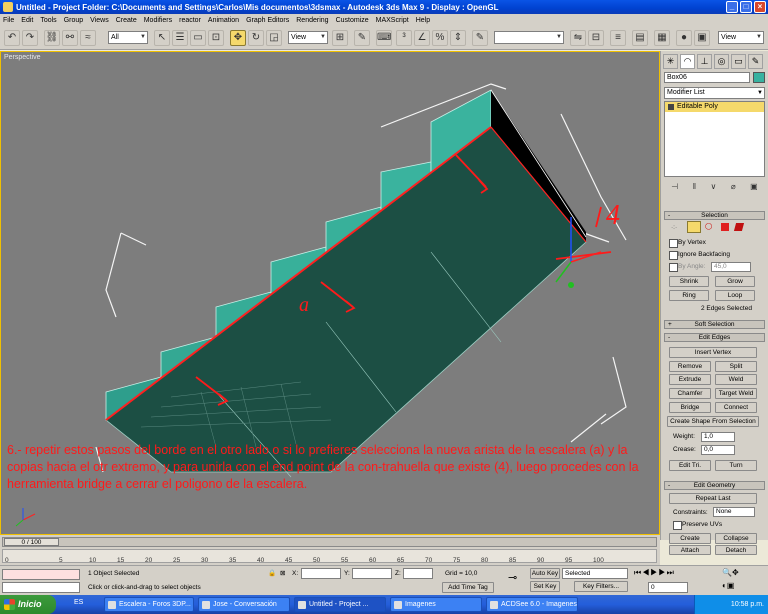  I want to click on menu-create: Create, so click(126, 20).